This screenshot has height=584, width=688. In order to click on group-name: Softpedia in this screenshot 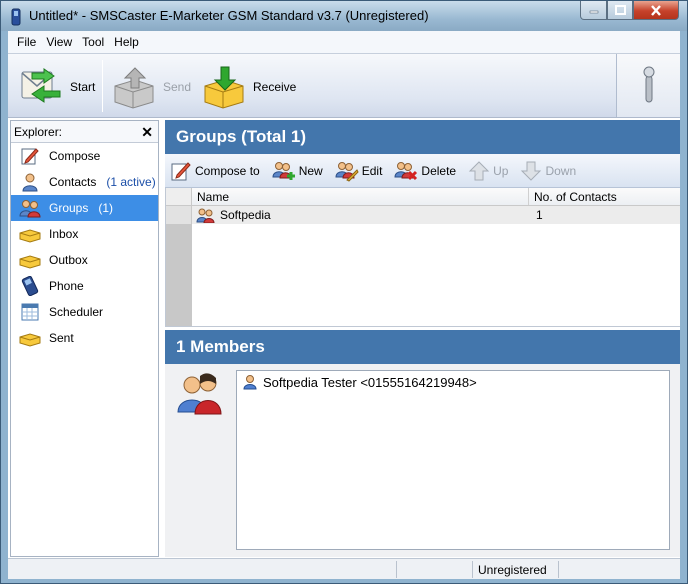, I will do `click(245, 215)`.